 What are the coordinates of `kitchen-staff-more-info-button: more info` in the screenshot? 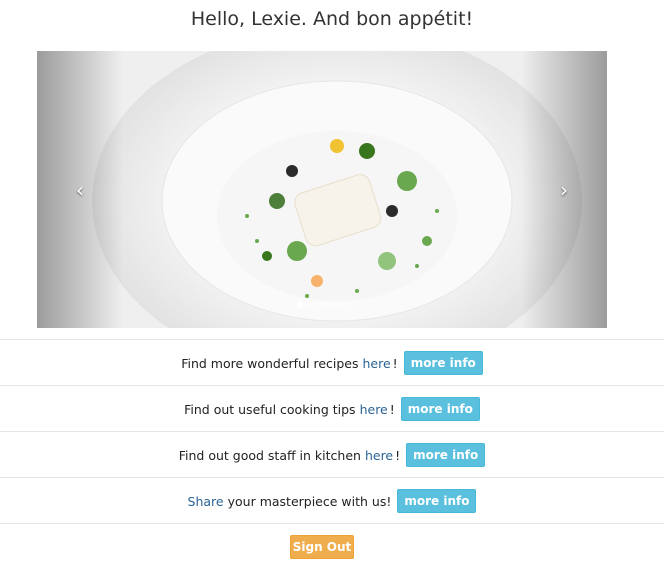 It's located at (446, 455).